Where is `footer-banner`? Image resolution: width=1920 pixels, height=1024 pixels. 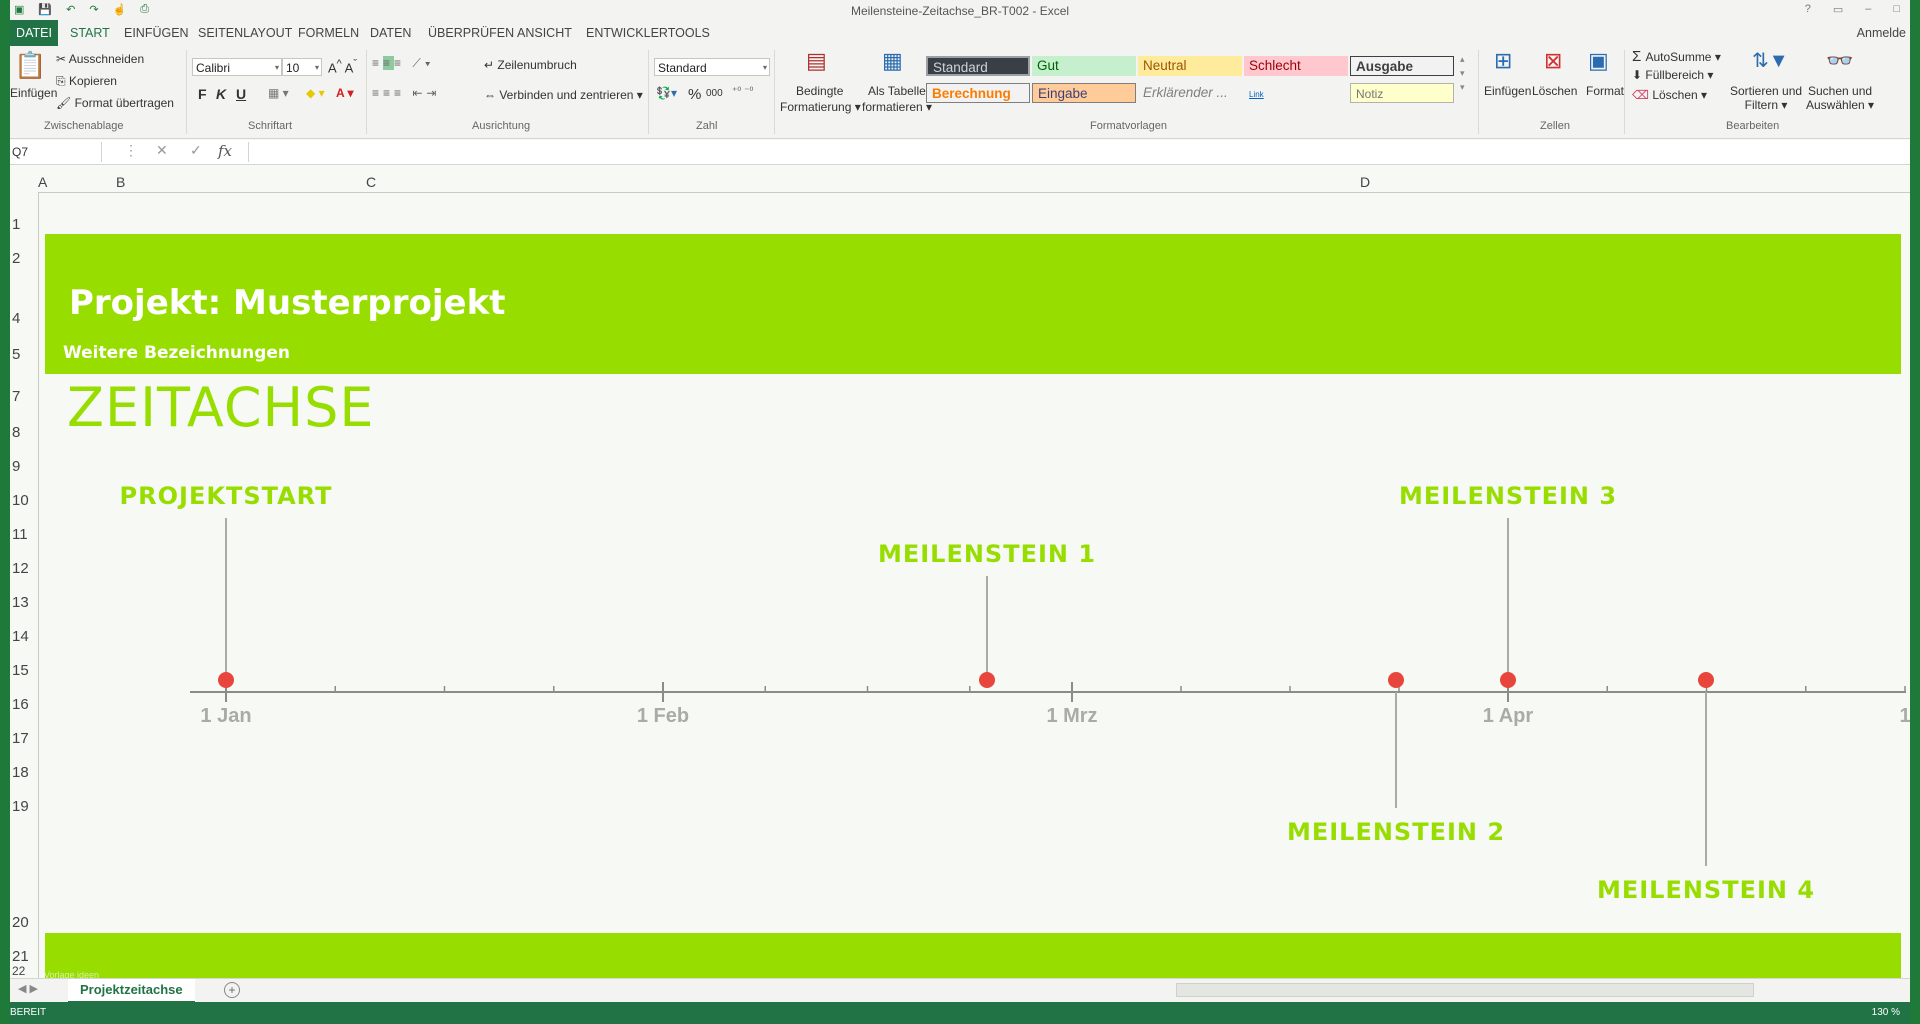
footer-banner is located at coordinates (973, 955).